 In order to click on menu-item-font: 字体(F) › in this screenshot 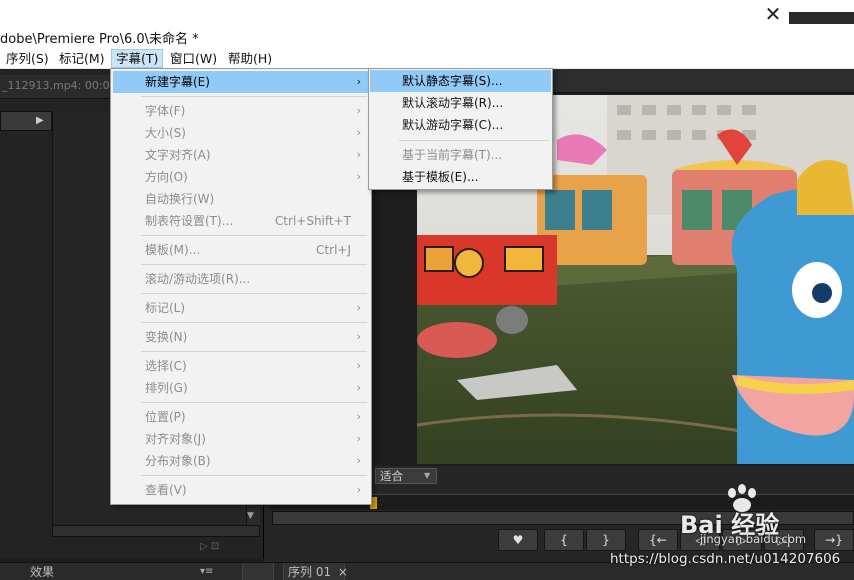, I will do `click(241, 111)`.